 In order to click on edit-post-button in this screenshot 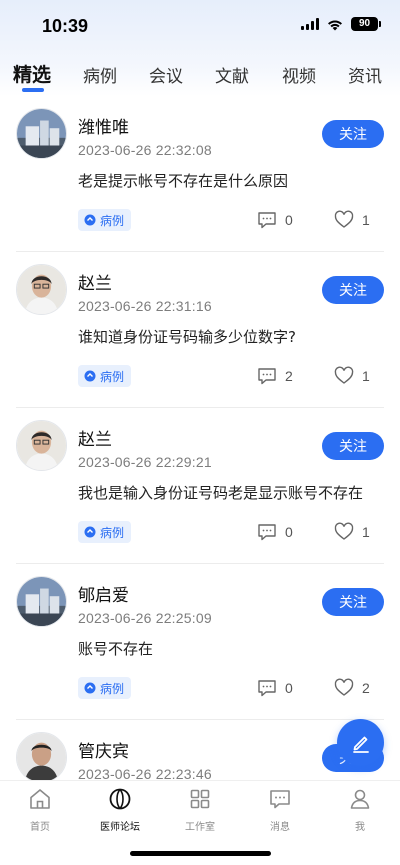, I will do `click(360, 742)`.